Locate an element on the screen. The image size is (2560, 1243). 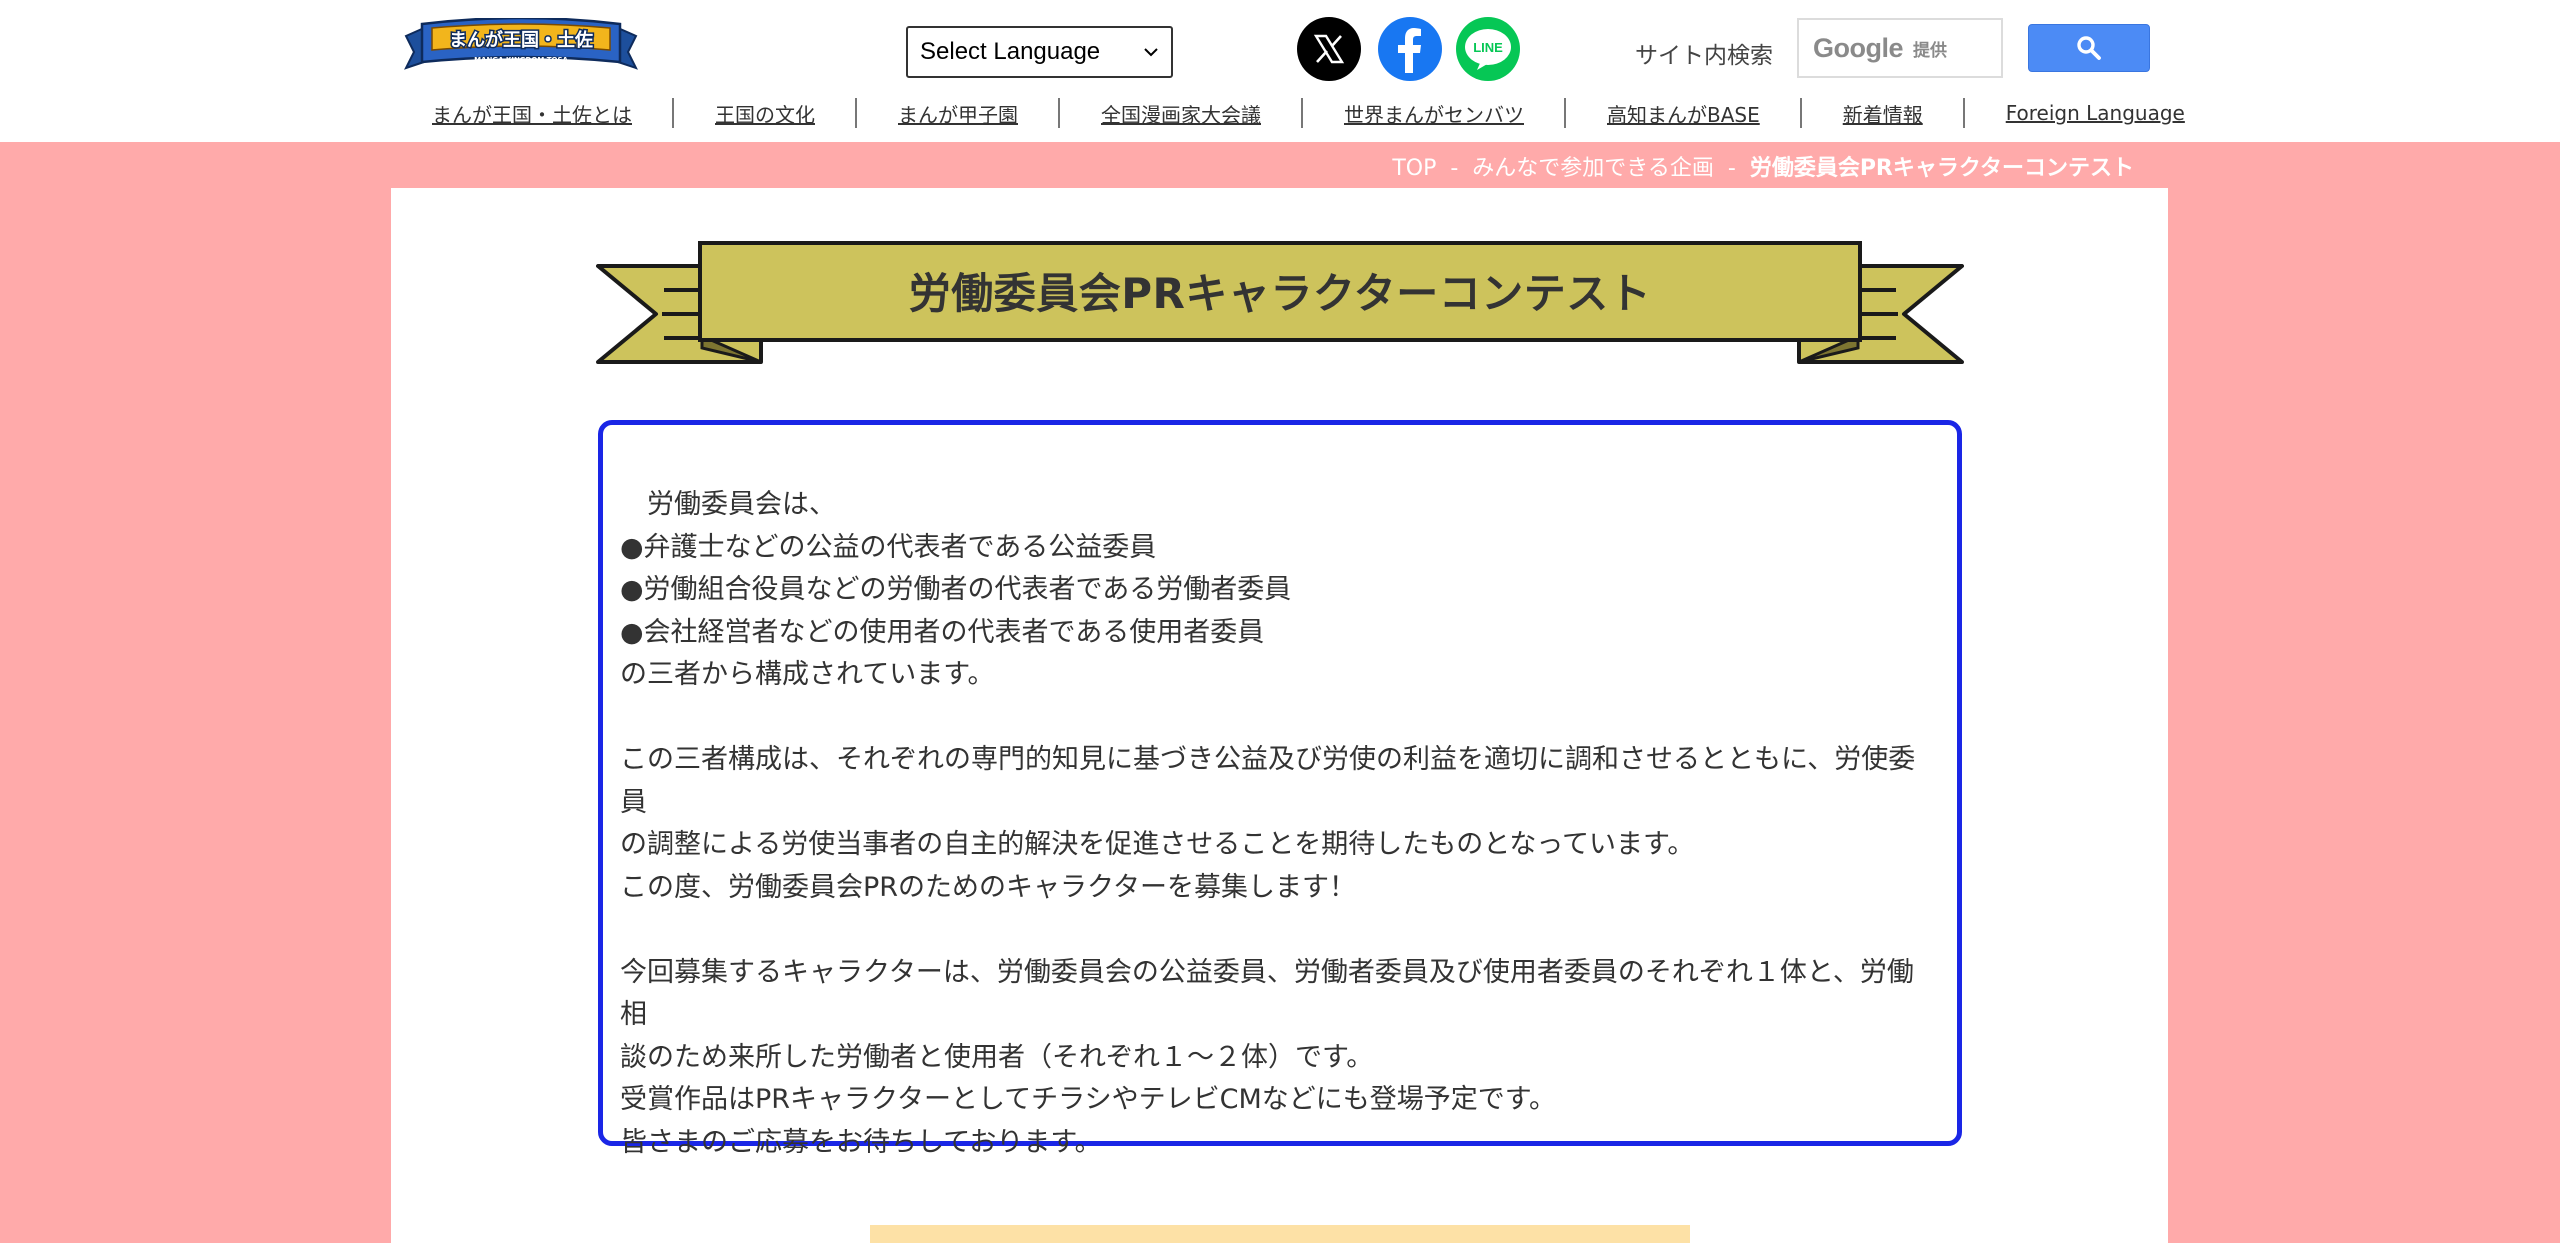
site-search-label: サイト内検索 is located at coordinates (1704, 56).